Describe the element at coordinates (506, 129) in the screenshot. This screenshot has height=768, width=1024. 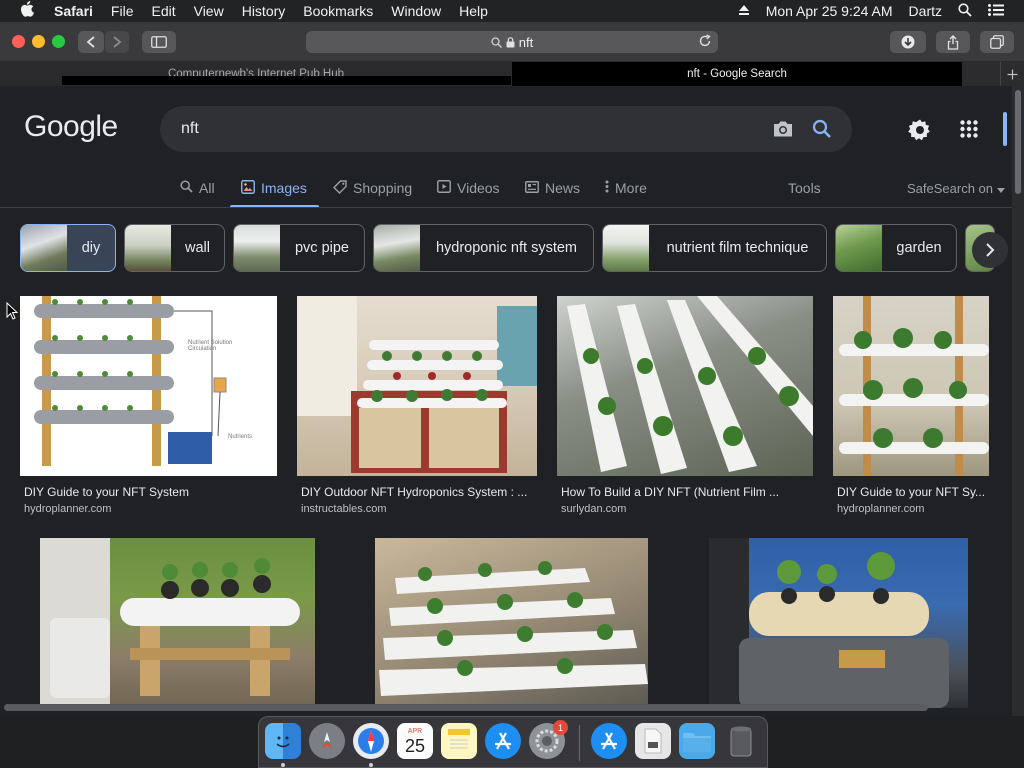
I see `search-box: nft` at that location.